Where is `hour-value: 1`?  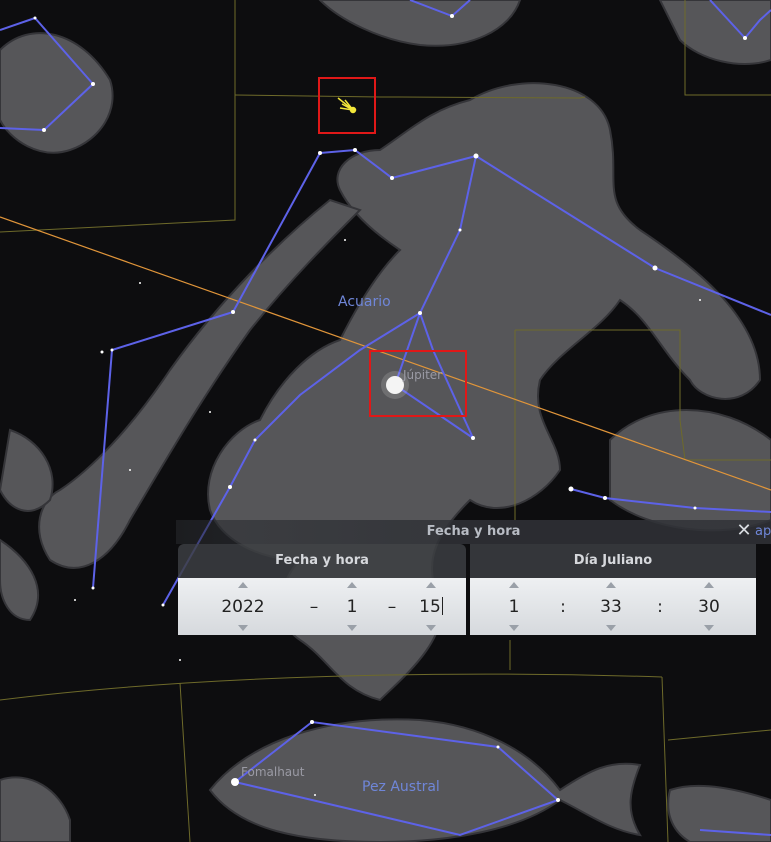 hour-value: 1 is located at coordinates (514, 607).